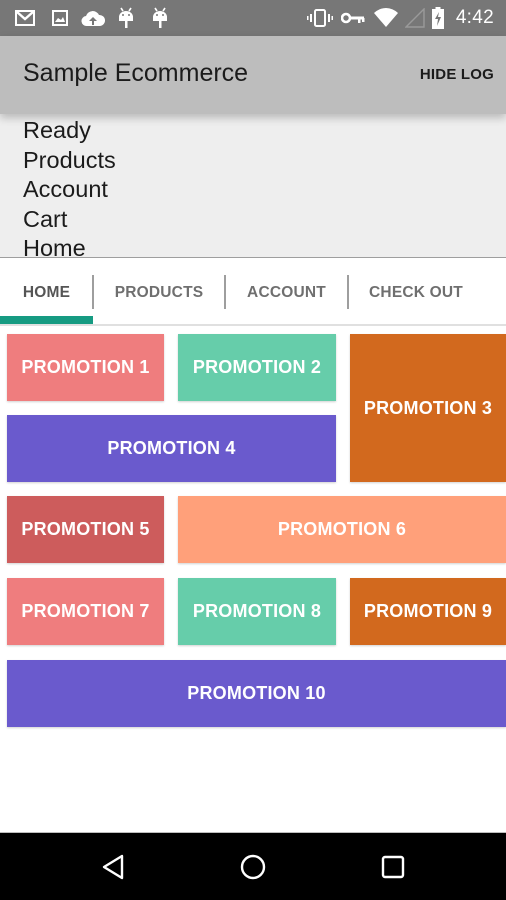 The image size is (506, 900). Describe the element at coordinates (45, 218) in the screenshot. I see `log-line: Cart` at that location.